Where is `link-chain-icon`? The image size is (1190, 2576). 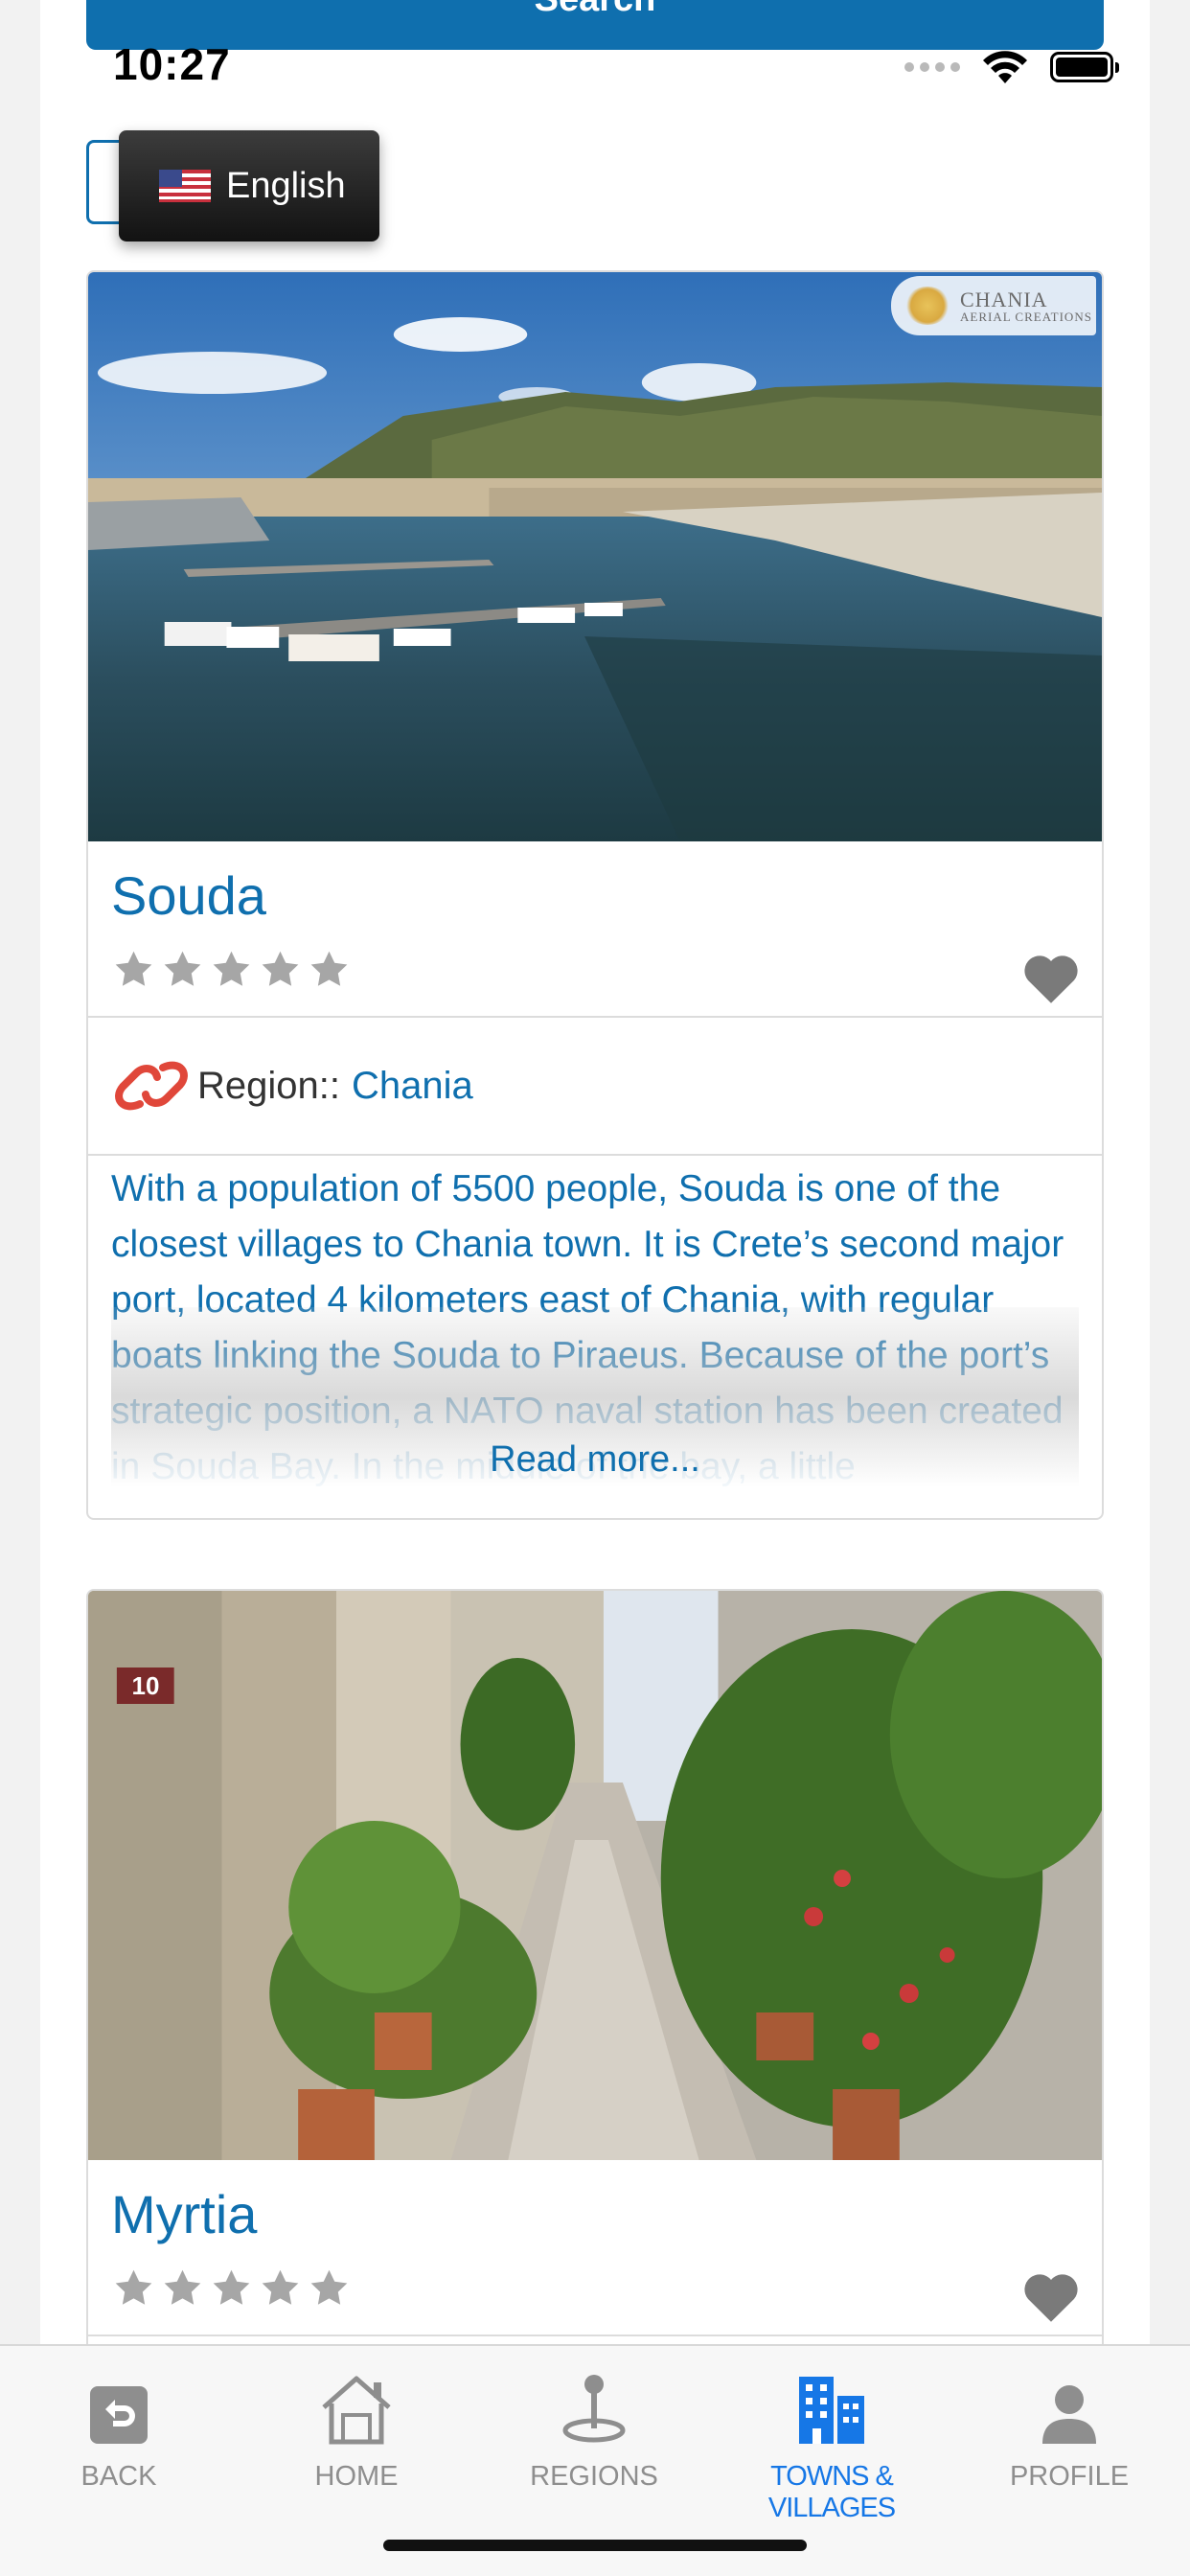
link-chain-icon is located at coordinates (151, 1086).